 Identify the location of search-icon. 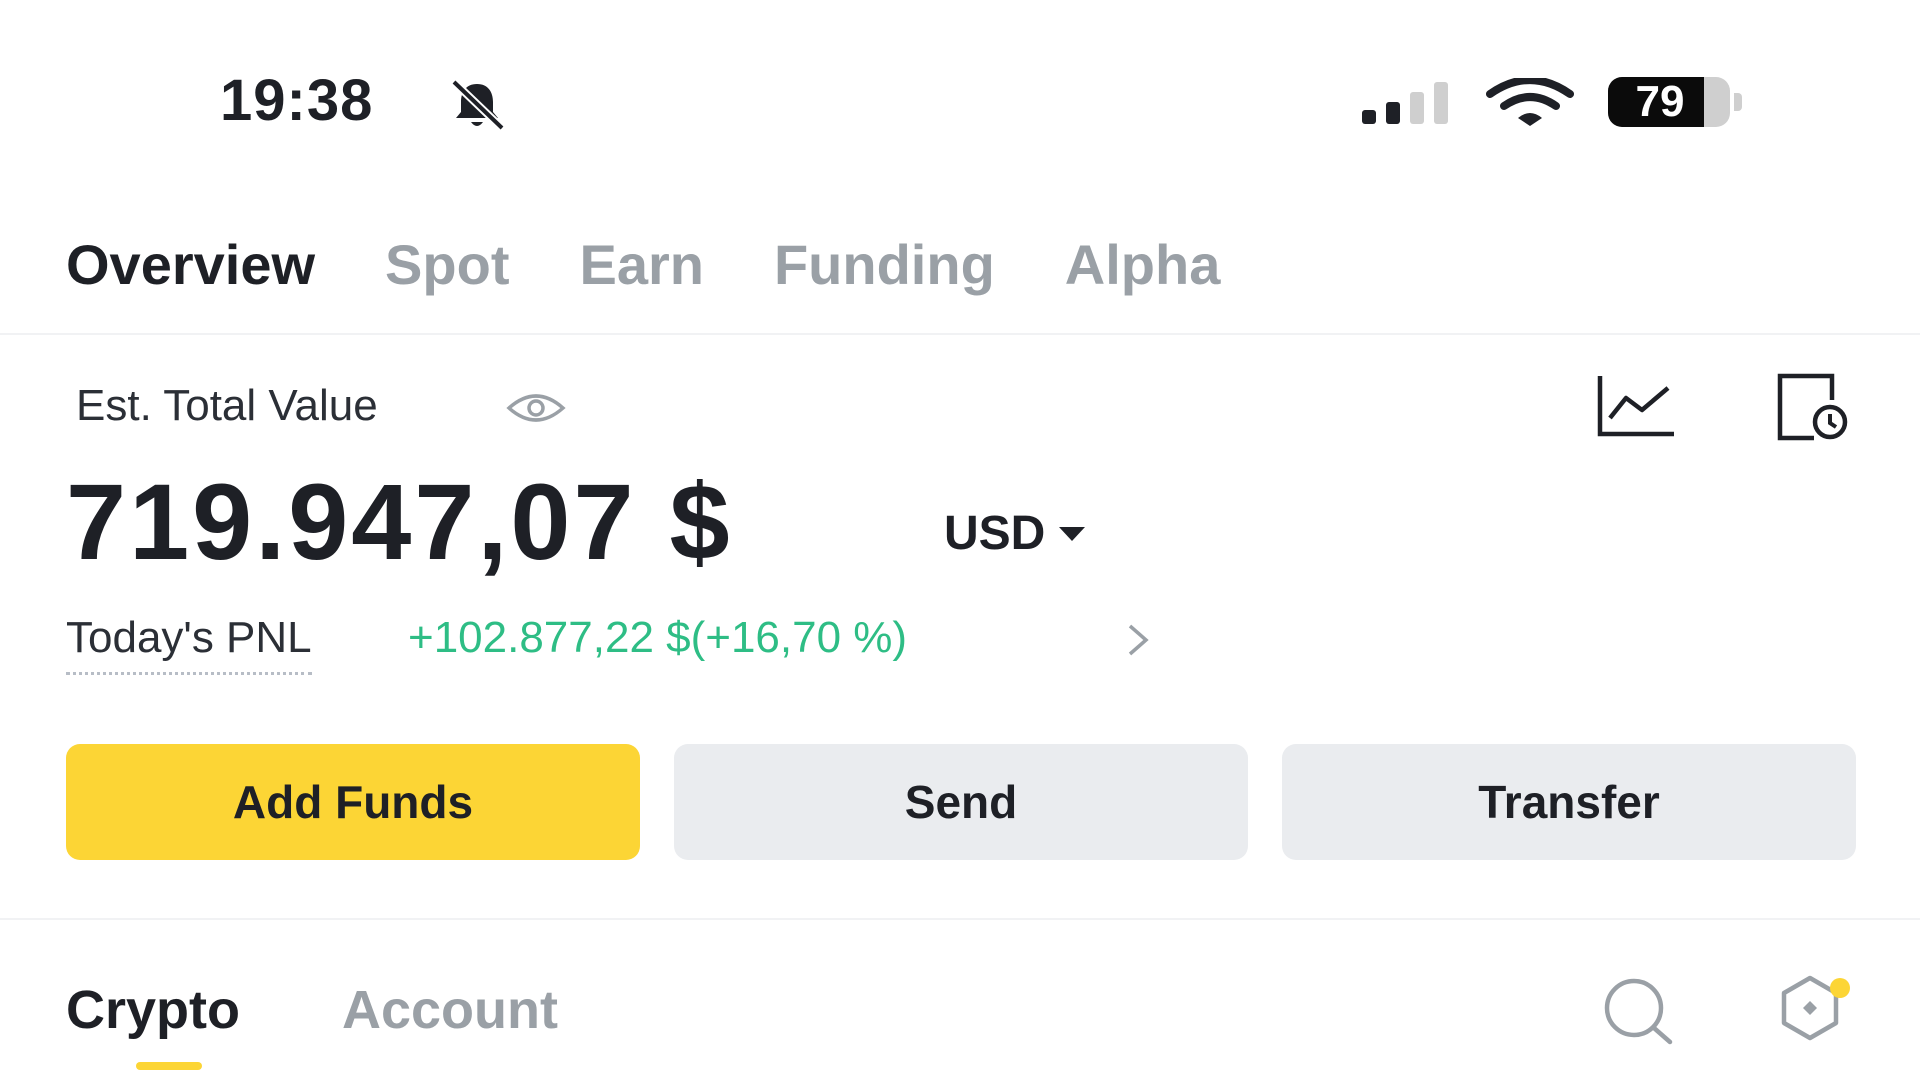
(1636, 1011).